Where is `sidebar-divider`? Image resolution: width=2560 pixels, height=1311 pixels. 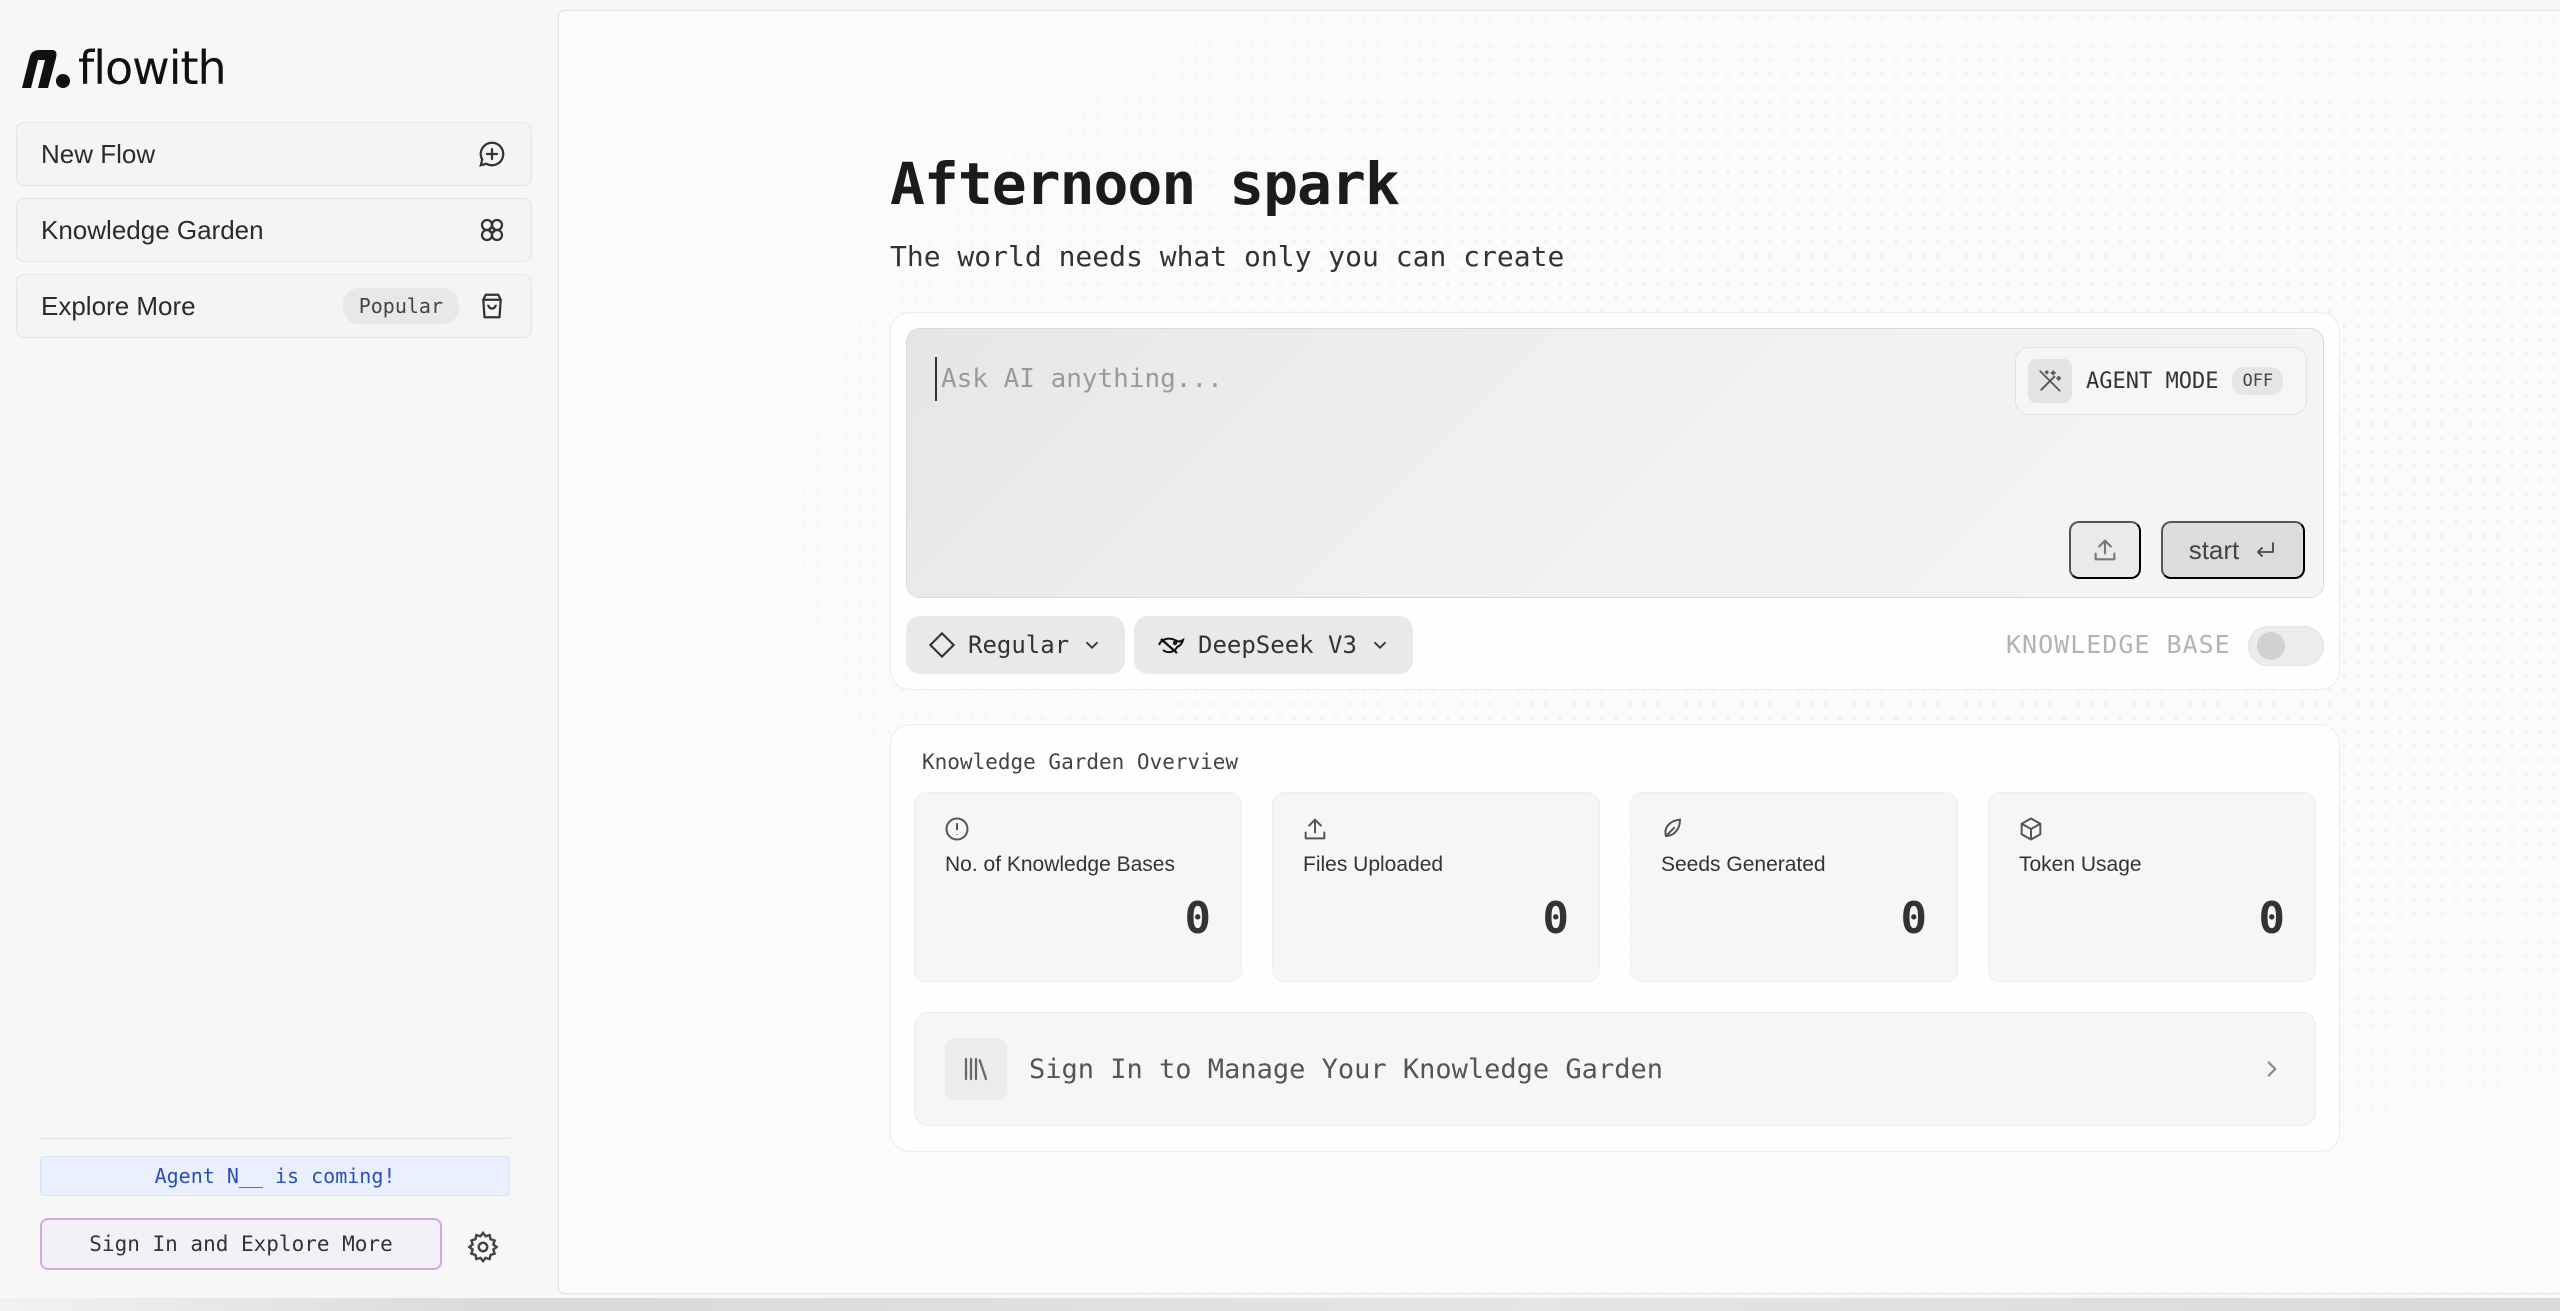
sidebar-divider is located at coordinates (275, 1138).